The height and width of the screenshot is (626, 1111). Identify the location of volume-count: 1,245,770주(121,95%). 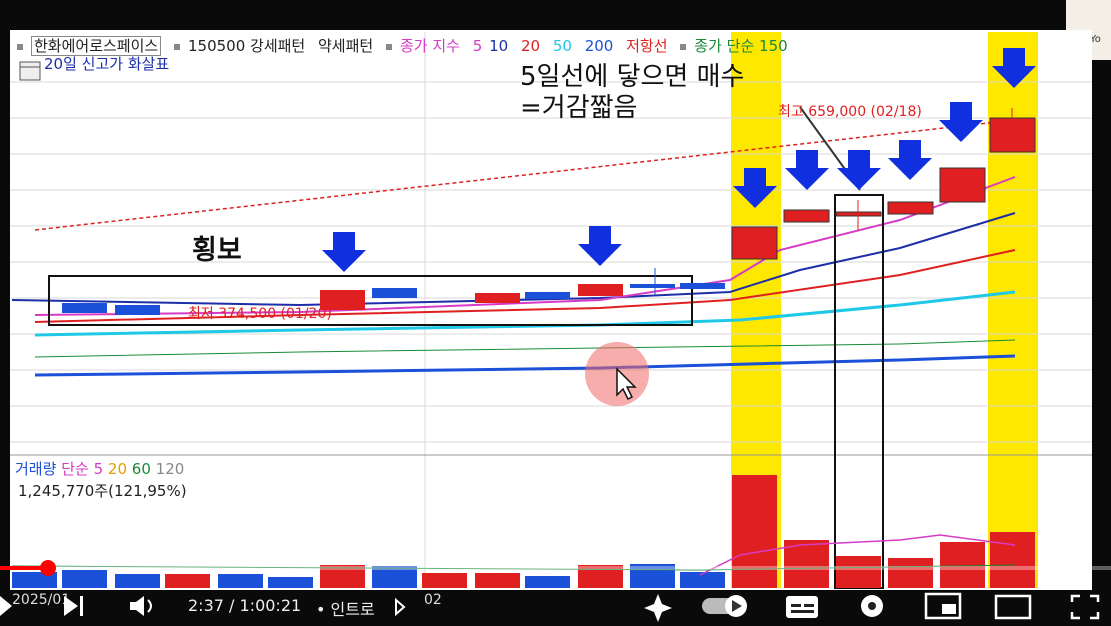
(102, 491).